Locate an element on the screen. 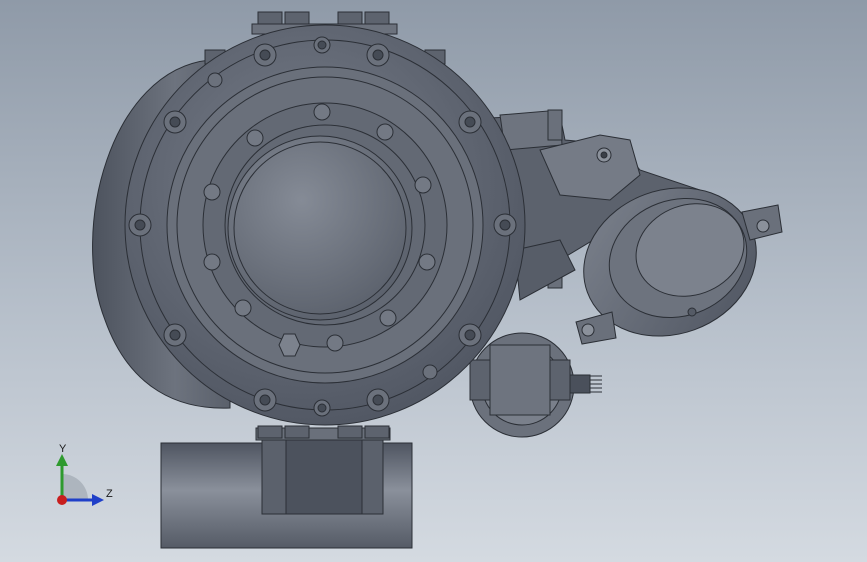 The image size is (867, 562). y-axis-label: Y is located at coordinates (63, 449).